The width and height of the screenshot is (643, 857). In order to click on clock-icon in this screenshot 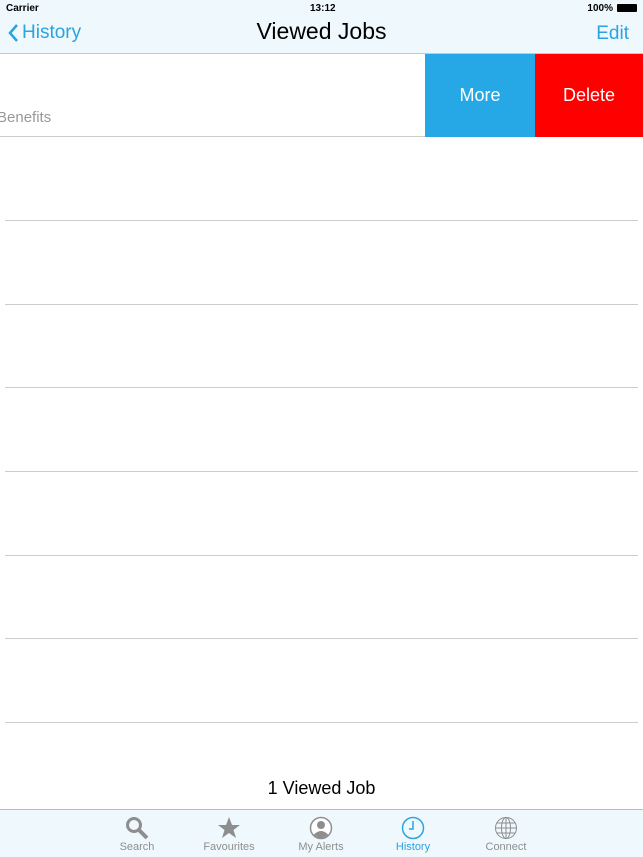, I will do `click(413, 828)`.